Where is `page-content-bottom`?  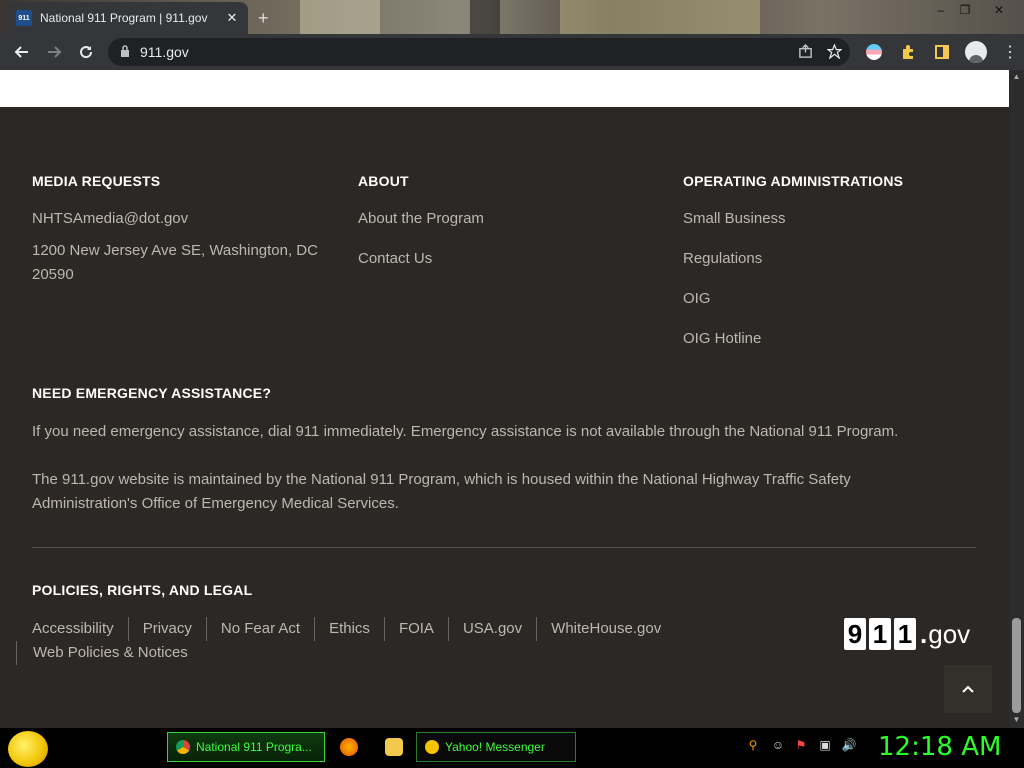 page-content-bottom is located at coordinates (504, 88).